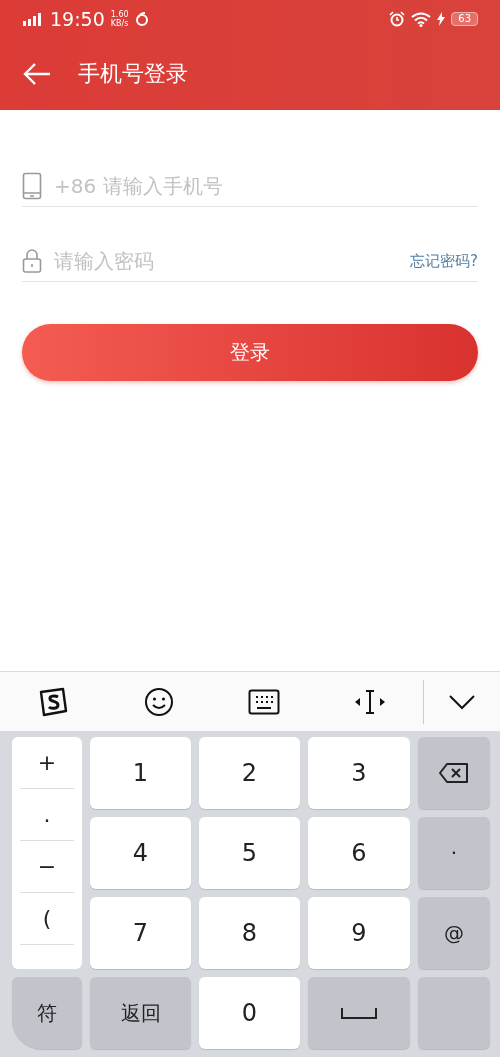 The width and height of the screenshot is (500, 1057). I want to click on keyboard-key: 4, so click(140, 853).